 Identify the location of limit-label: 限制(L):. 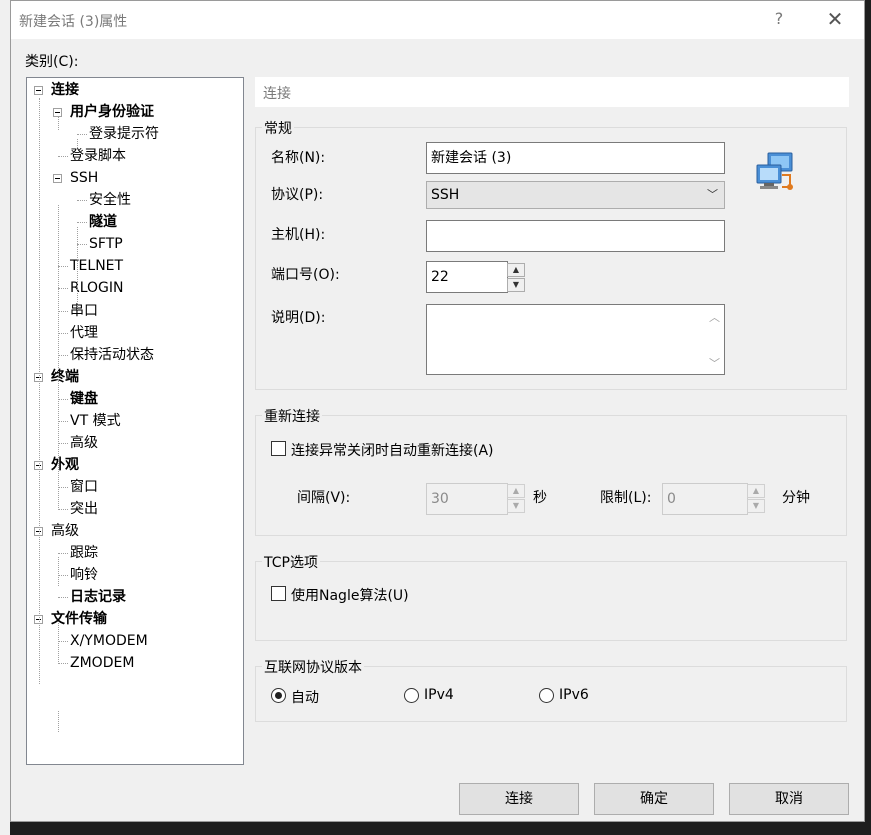
(626, 498).